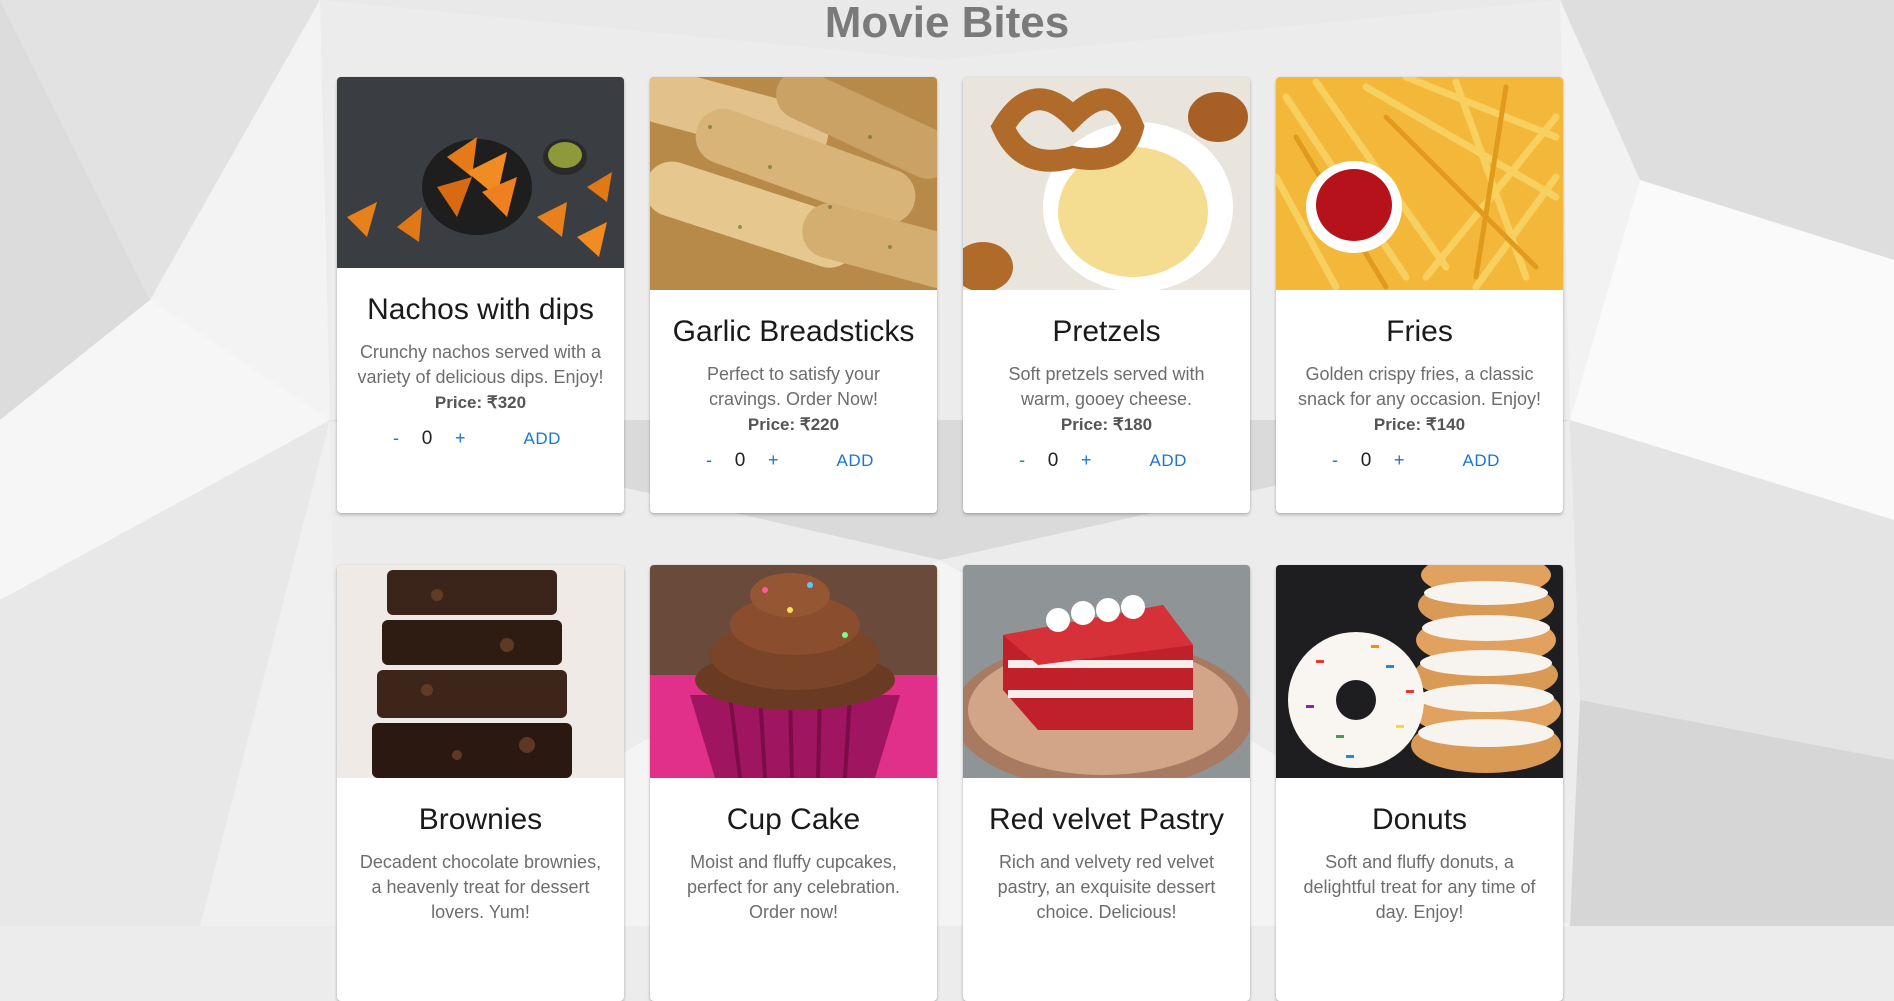 Image resolution: width=1894 pixels, height=1001 pixels. Describe the element at coordinates (480, 402) in the screenshot. I see `item-price: Price: ₹320` at that location.